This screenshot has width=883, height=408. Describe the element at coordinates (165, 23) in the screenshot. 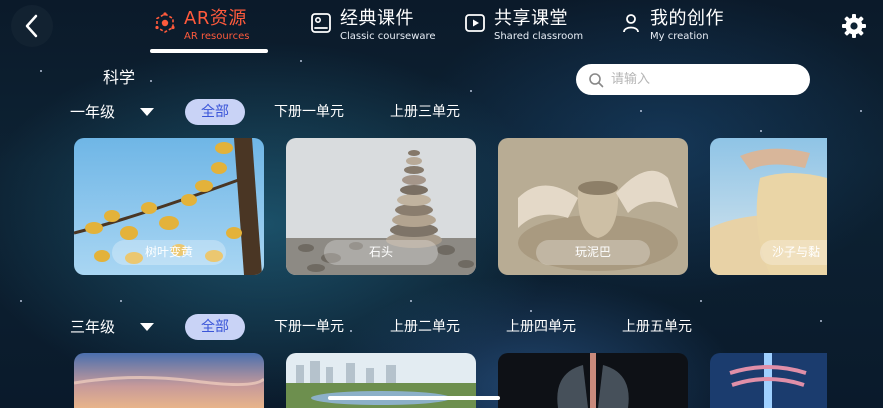

I see `cube-network-icon` at that location.